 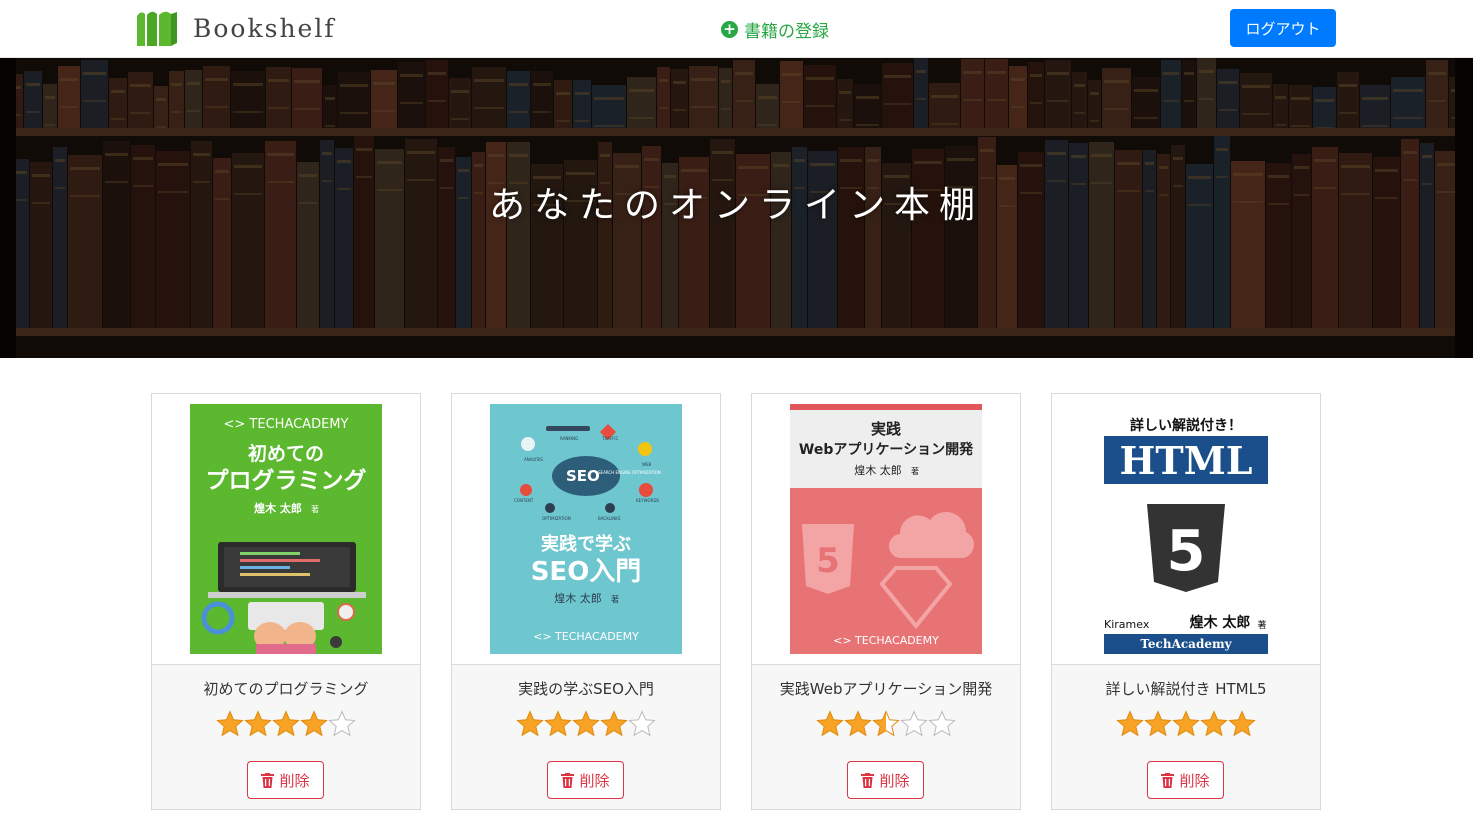 I want to click on svg-text: KEYWORDS, so click(x=648, y=500).